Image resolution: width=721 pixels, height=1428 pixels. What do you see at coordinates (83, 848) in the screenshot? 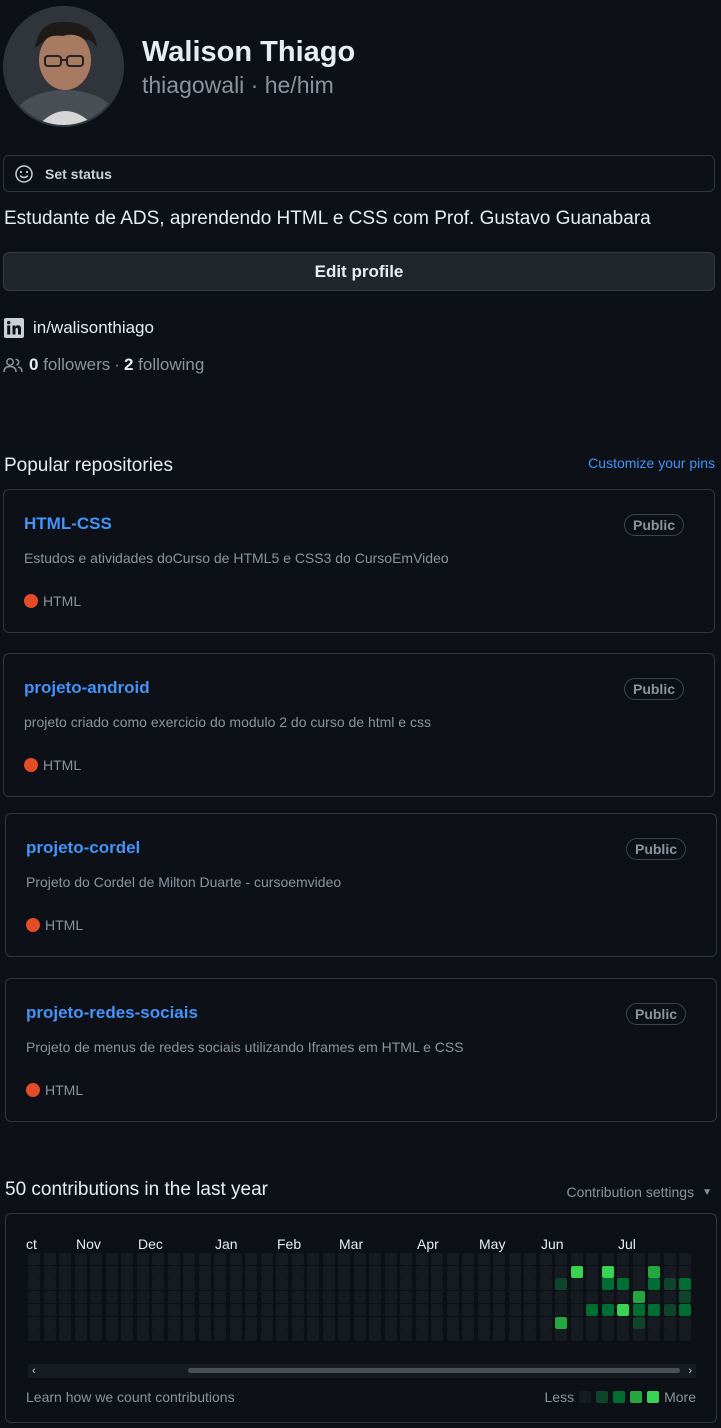
I see `repo-name-link: projeto-cordel` at bounding box center [83, 848].